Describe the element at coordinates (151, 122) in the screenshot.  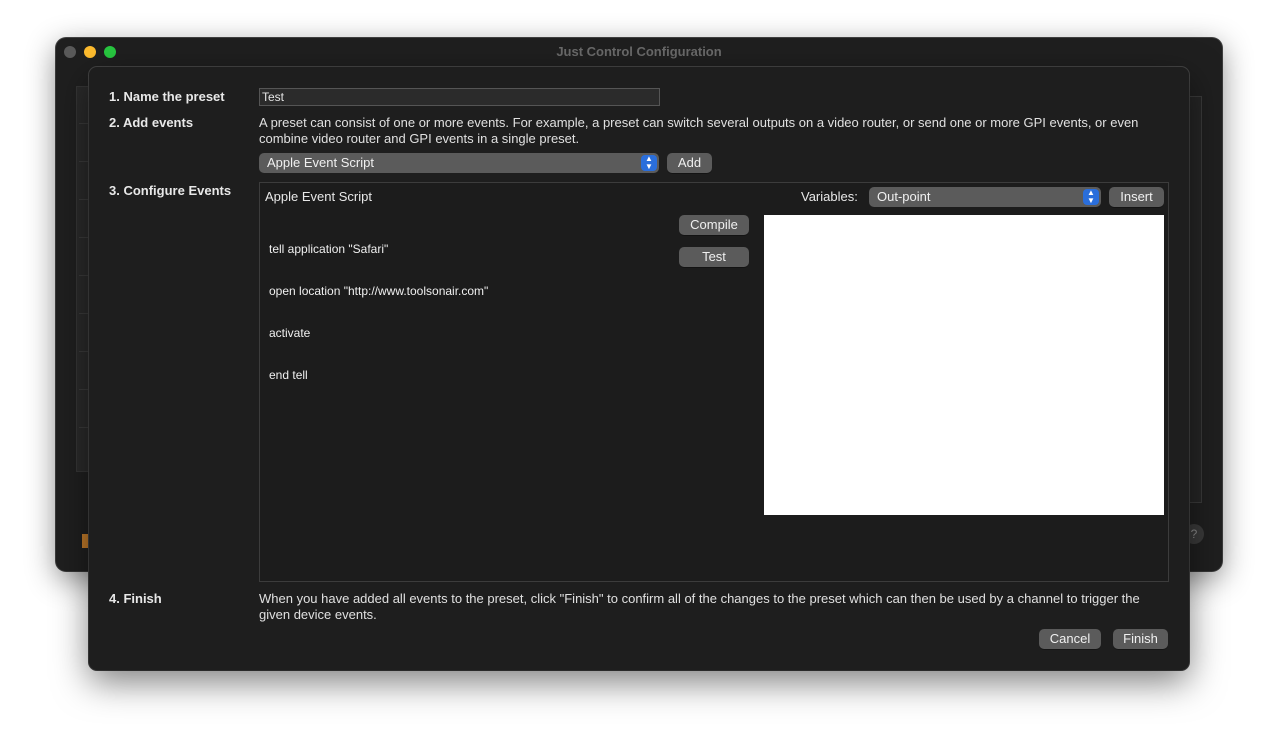
I see `step-add-label: 2. Add events` at that location.